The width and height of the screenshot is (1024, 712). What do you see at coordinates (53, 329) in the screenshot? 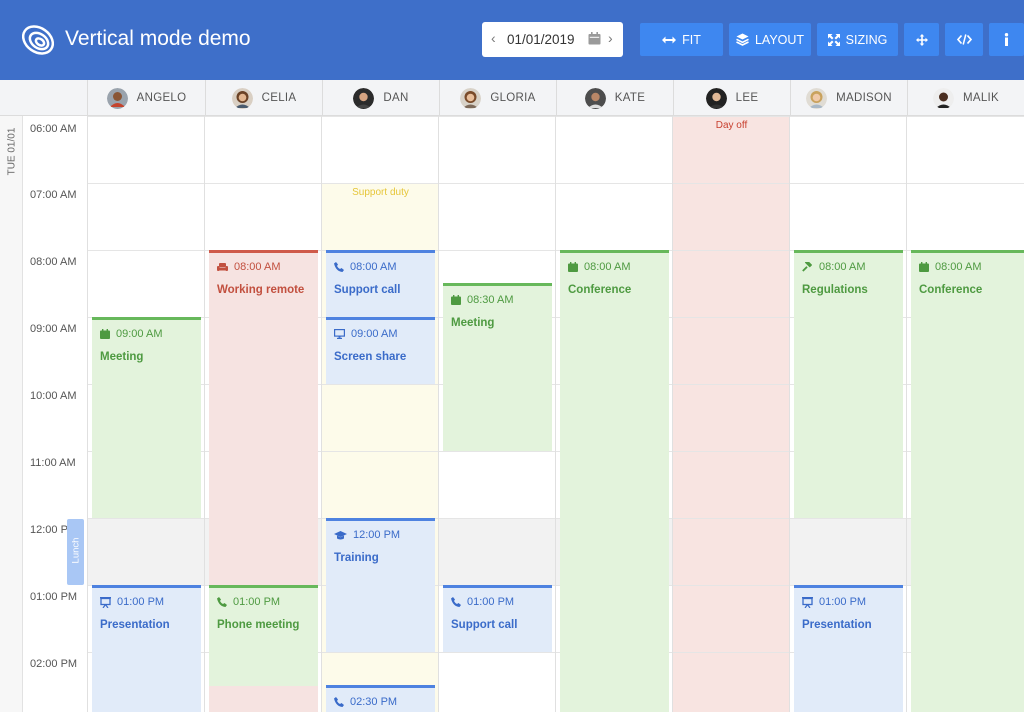
I see `time-label: 09:00 AM` at bounding box center [53, 329].